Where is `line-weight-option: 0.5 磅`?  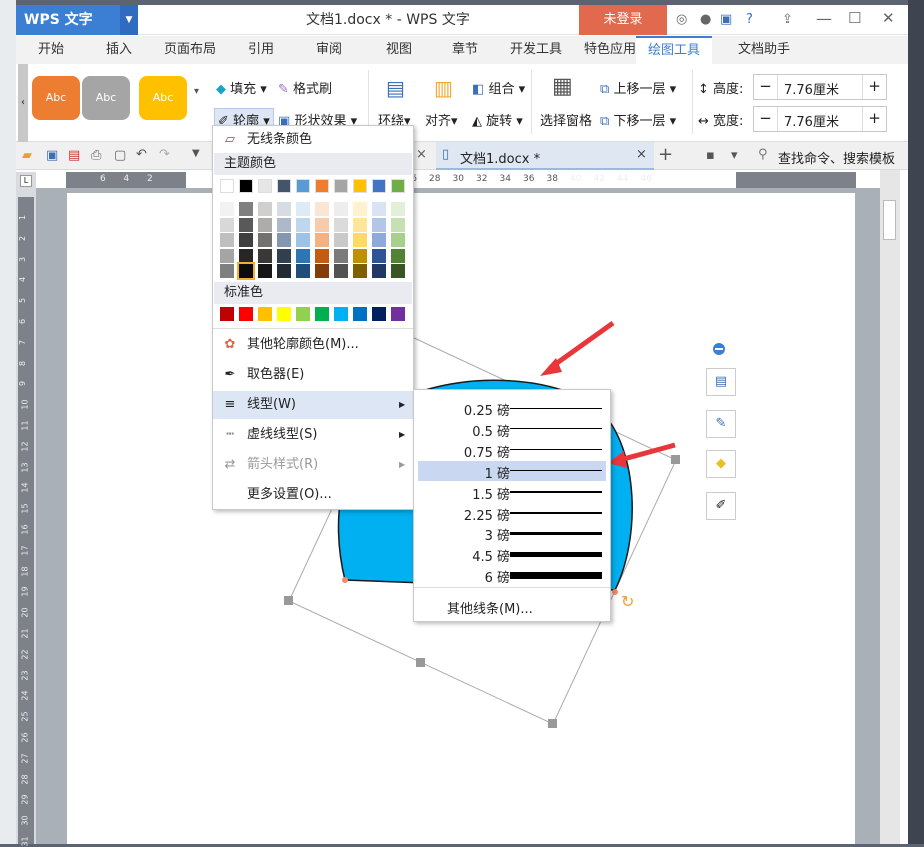 line-weight-option: 0.5 磅 is located at coordinates (512, 429).